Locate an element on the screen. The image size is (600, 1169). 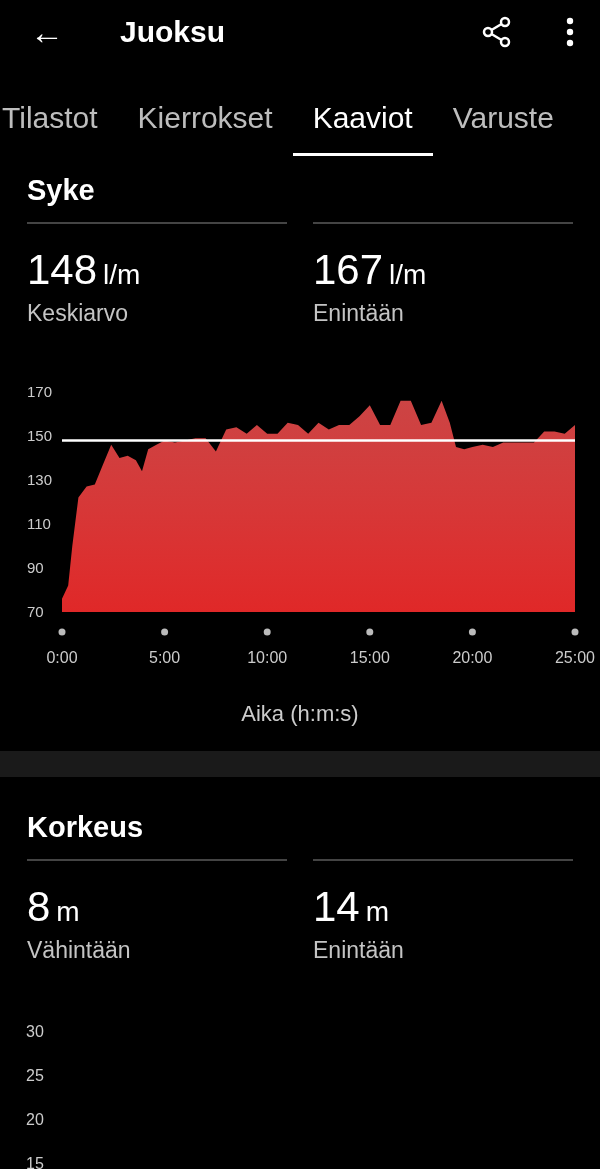
back-button: ← is located at coordinates (75, 32).